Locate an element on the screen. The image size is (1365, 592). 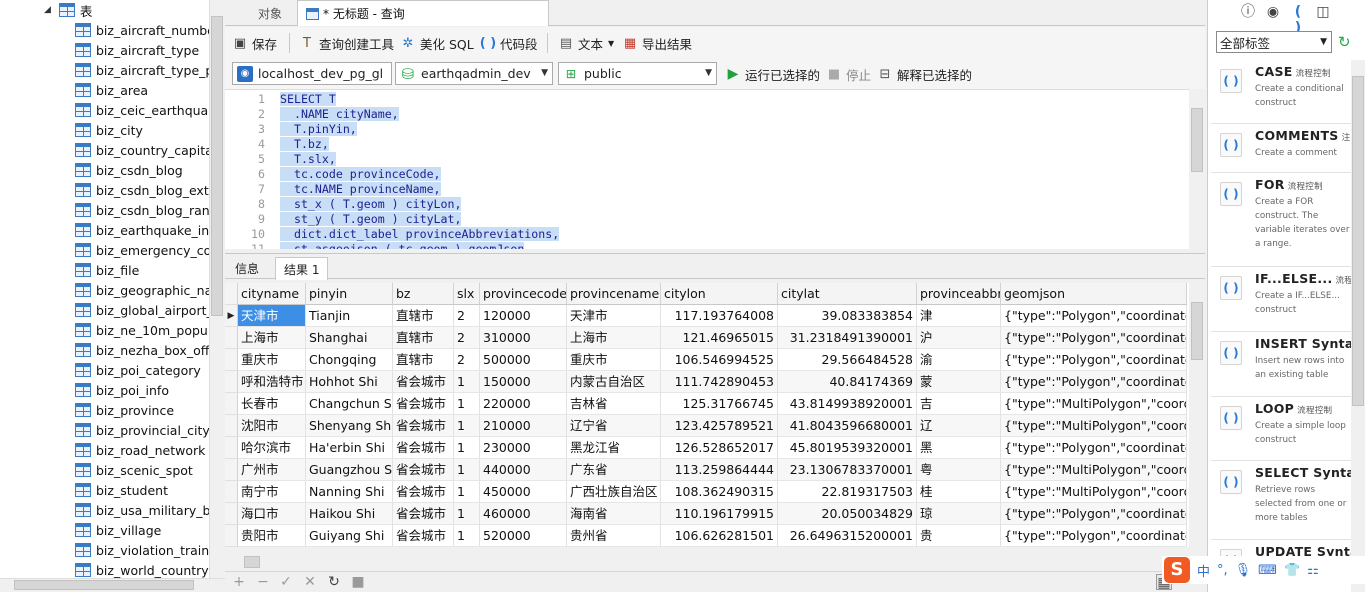
add-record-icon: + is located at coordinates (239, 582).